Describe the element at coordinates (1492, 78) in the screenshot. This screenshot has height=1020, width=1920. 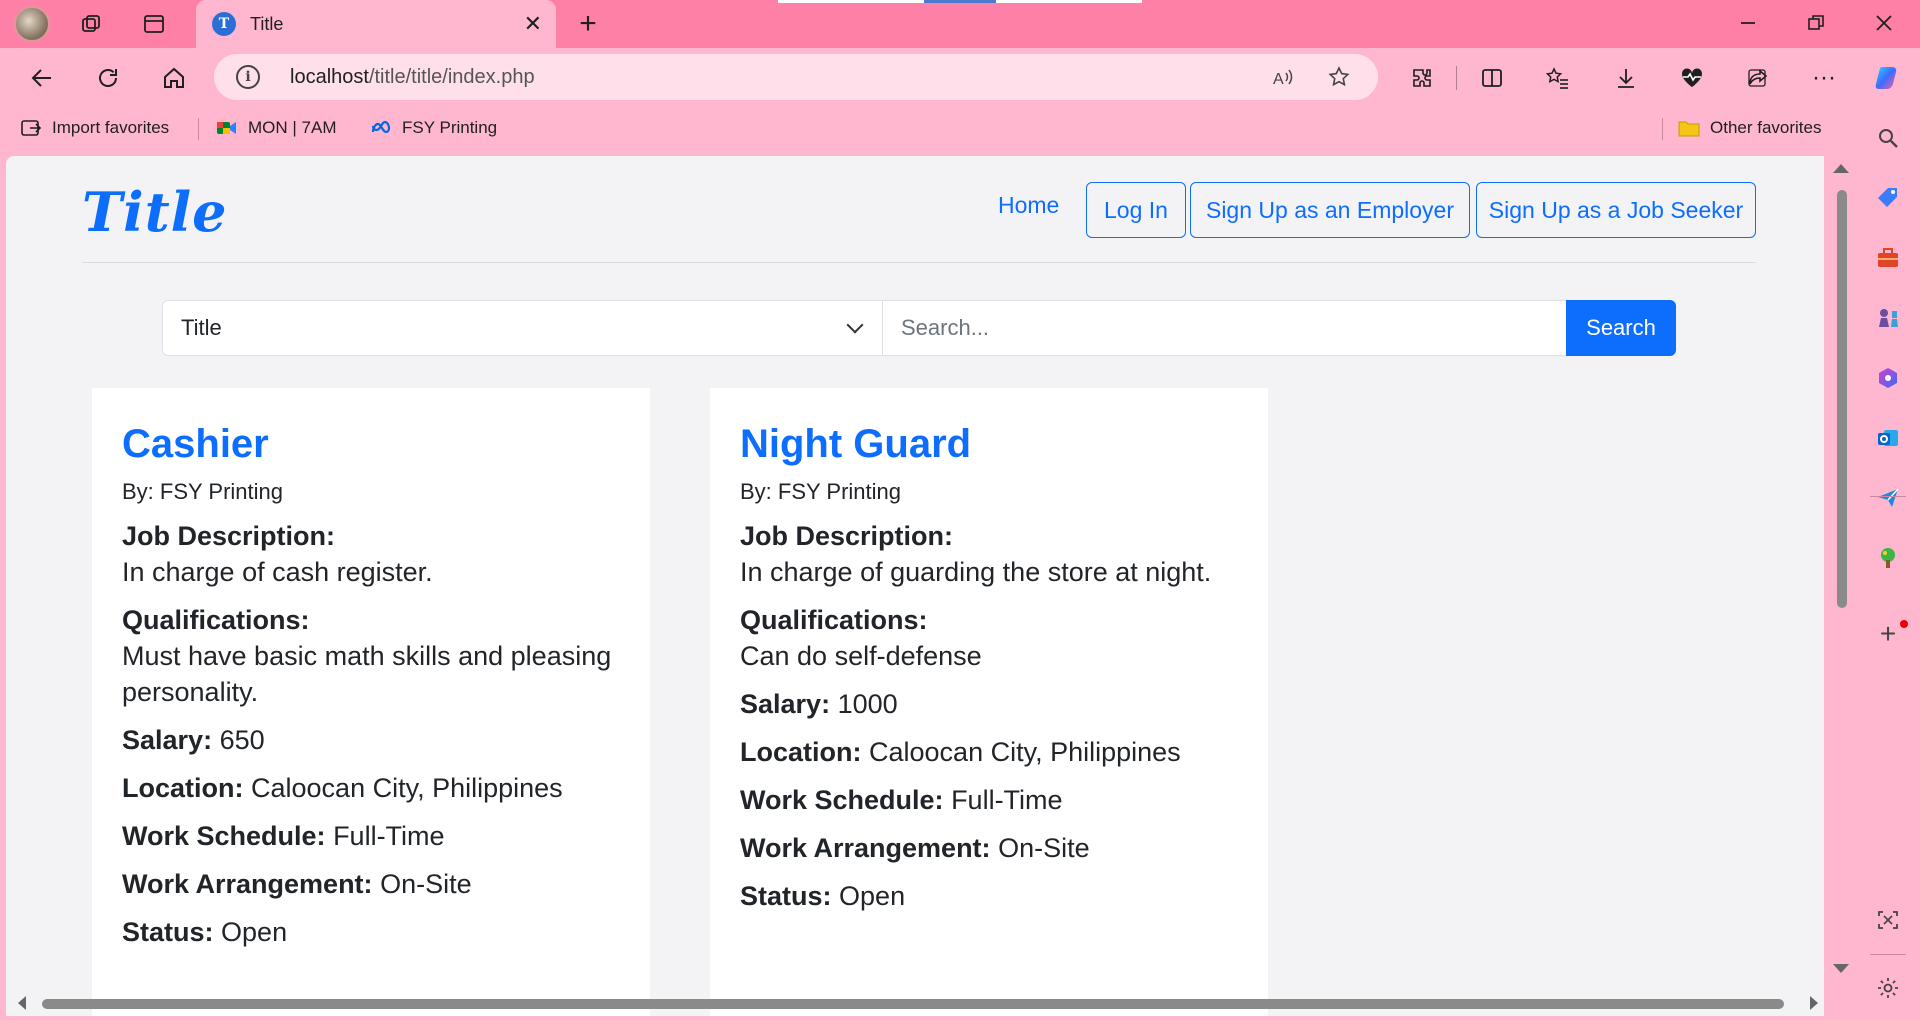
I see `split-screen-icon` at that location.